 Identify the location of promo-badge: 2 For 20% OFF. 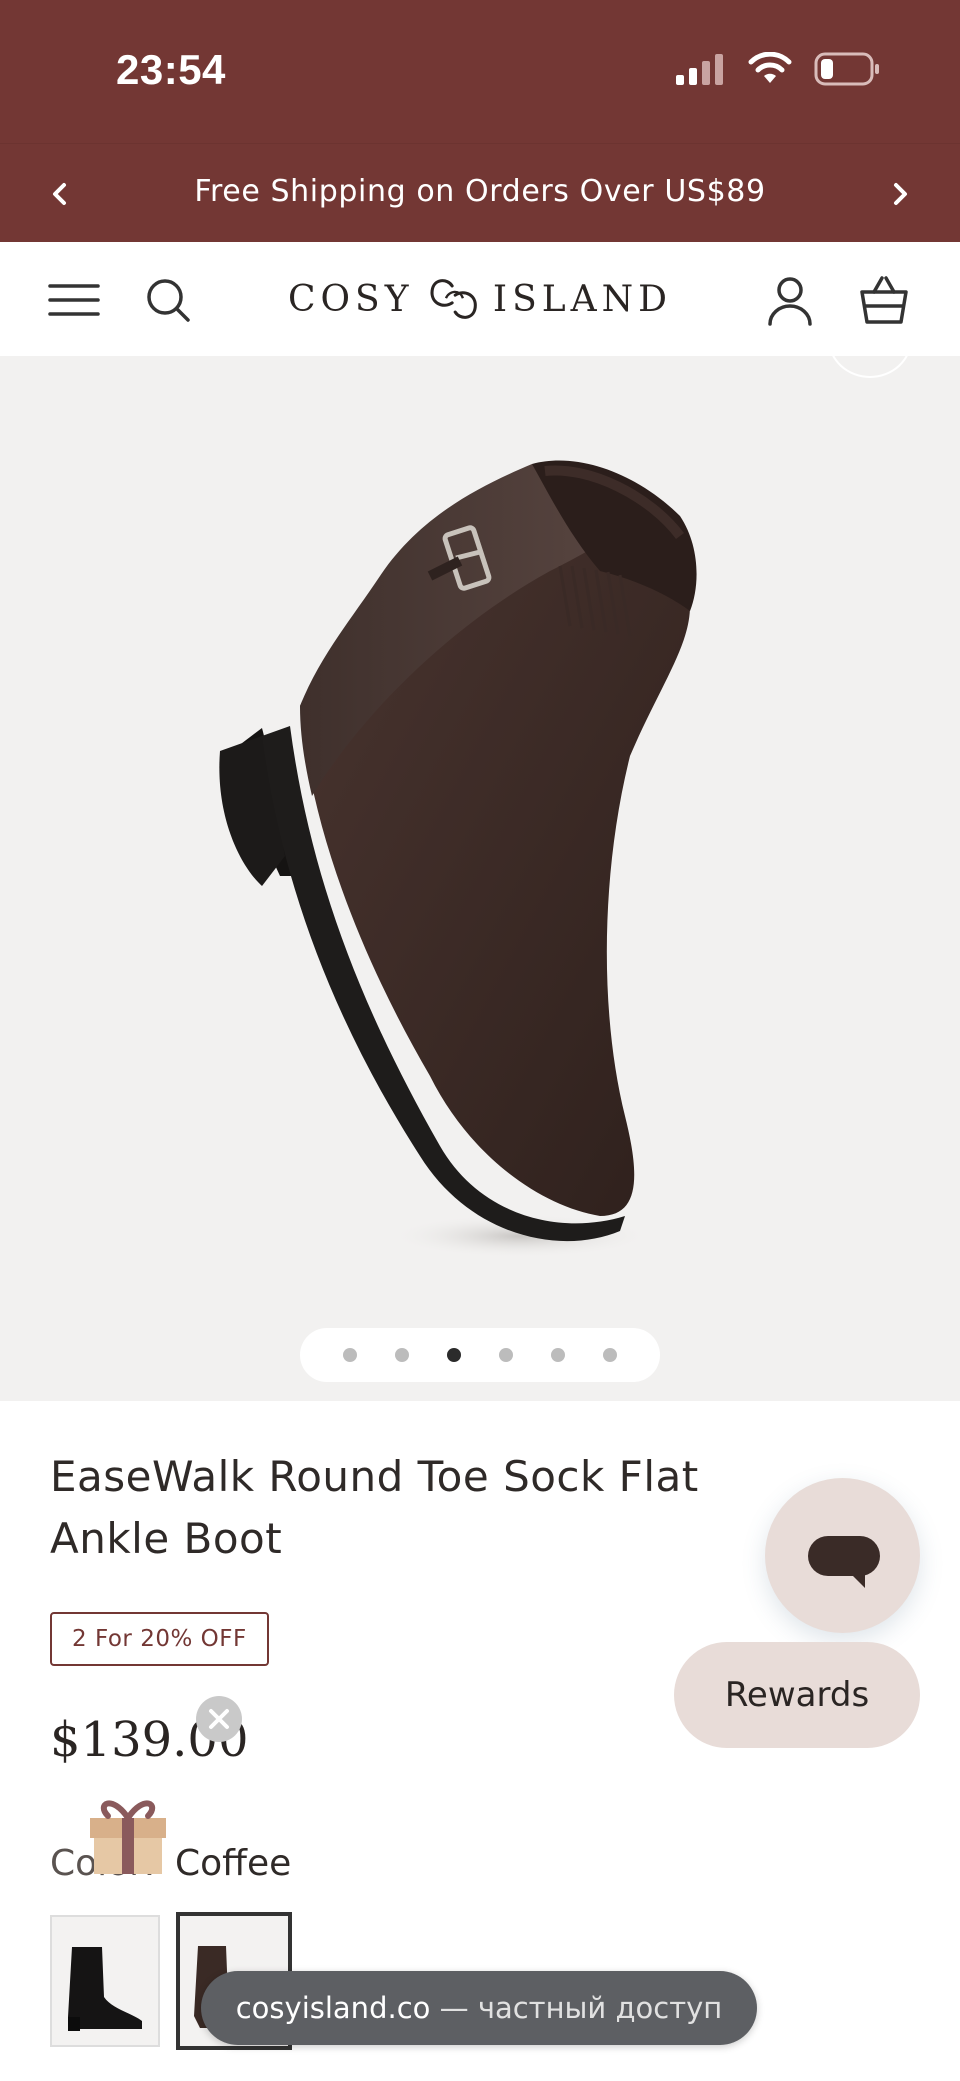
(159, 1639).